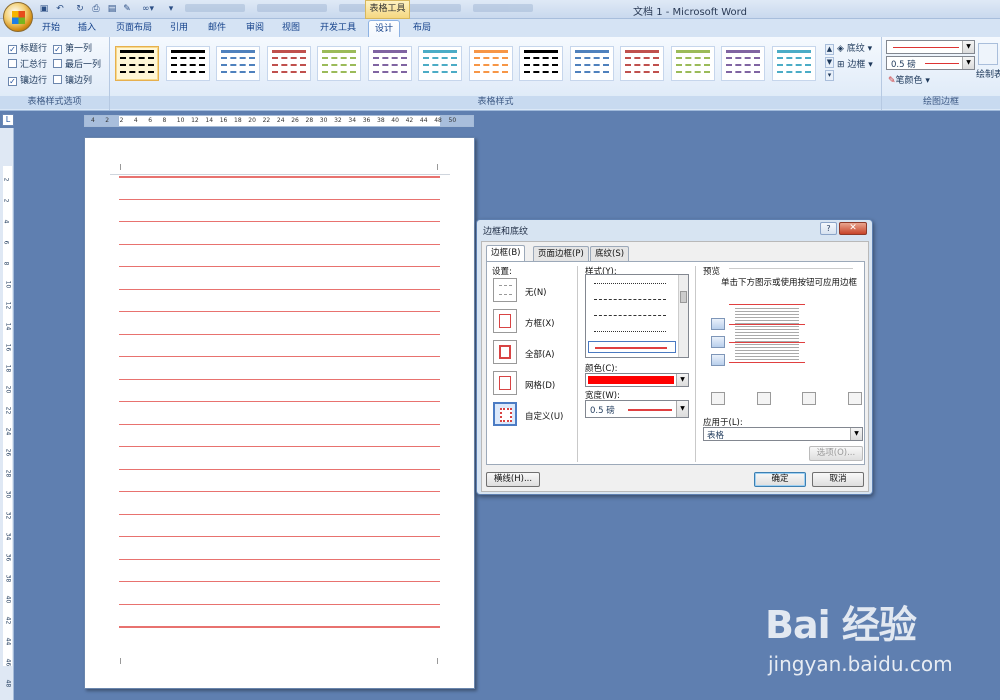  I want to click on tab-page-border: 页面边框(P), so click(561, 253).